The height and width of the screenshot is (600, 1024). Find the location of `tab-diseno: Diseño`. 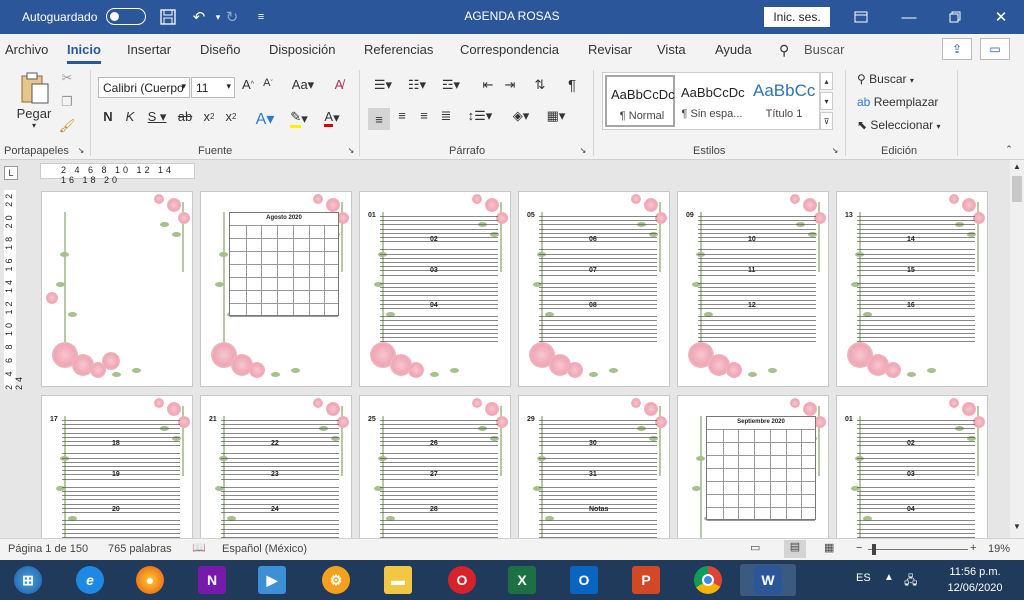

tab-diseno: Diseño is located at coordinates (220, 49).